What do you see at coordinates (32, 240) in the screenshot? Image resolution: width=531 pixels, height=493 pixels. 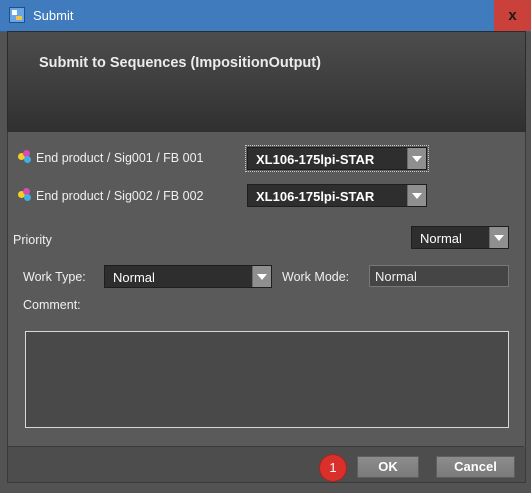 I see `priority-label: Priority` at bounding box center [32, 240].